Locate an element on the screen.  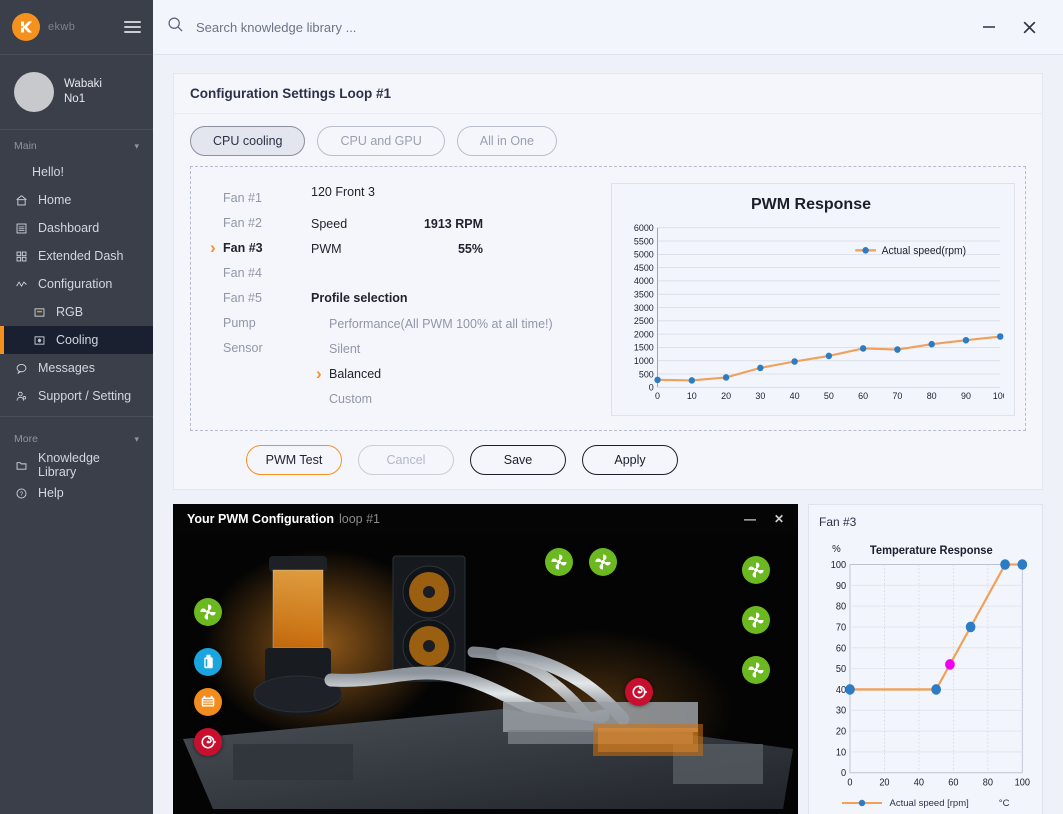
sidebar-item-label: Hello! is located at coordinates (48, 172).